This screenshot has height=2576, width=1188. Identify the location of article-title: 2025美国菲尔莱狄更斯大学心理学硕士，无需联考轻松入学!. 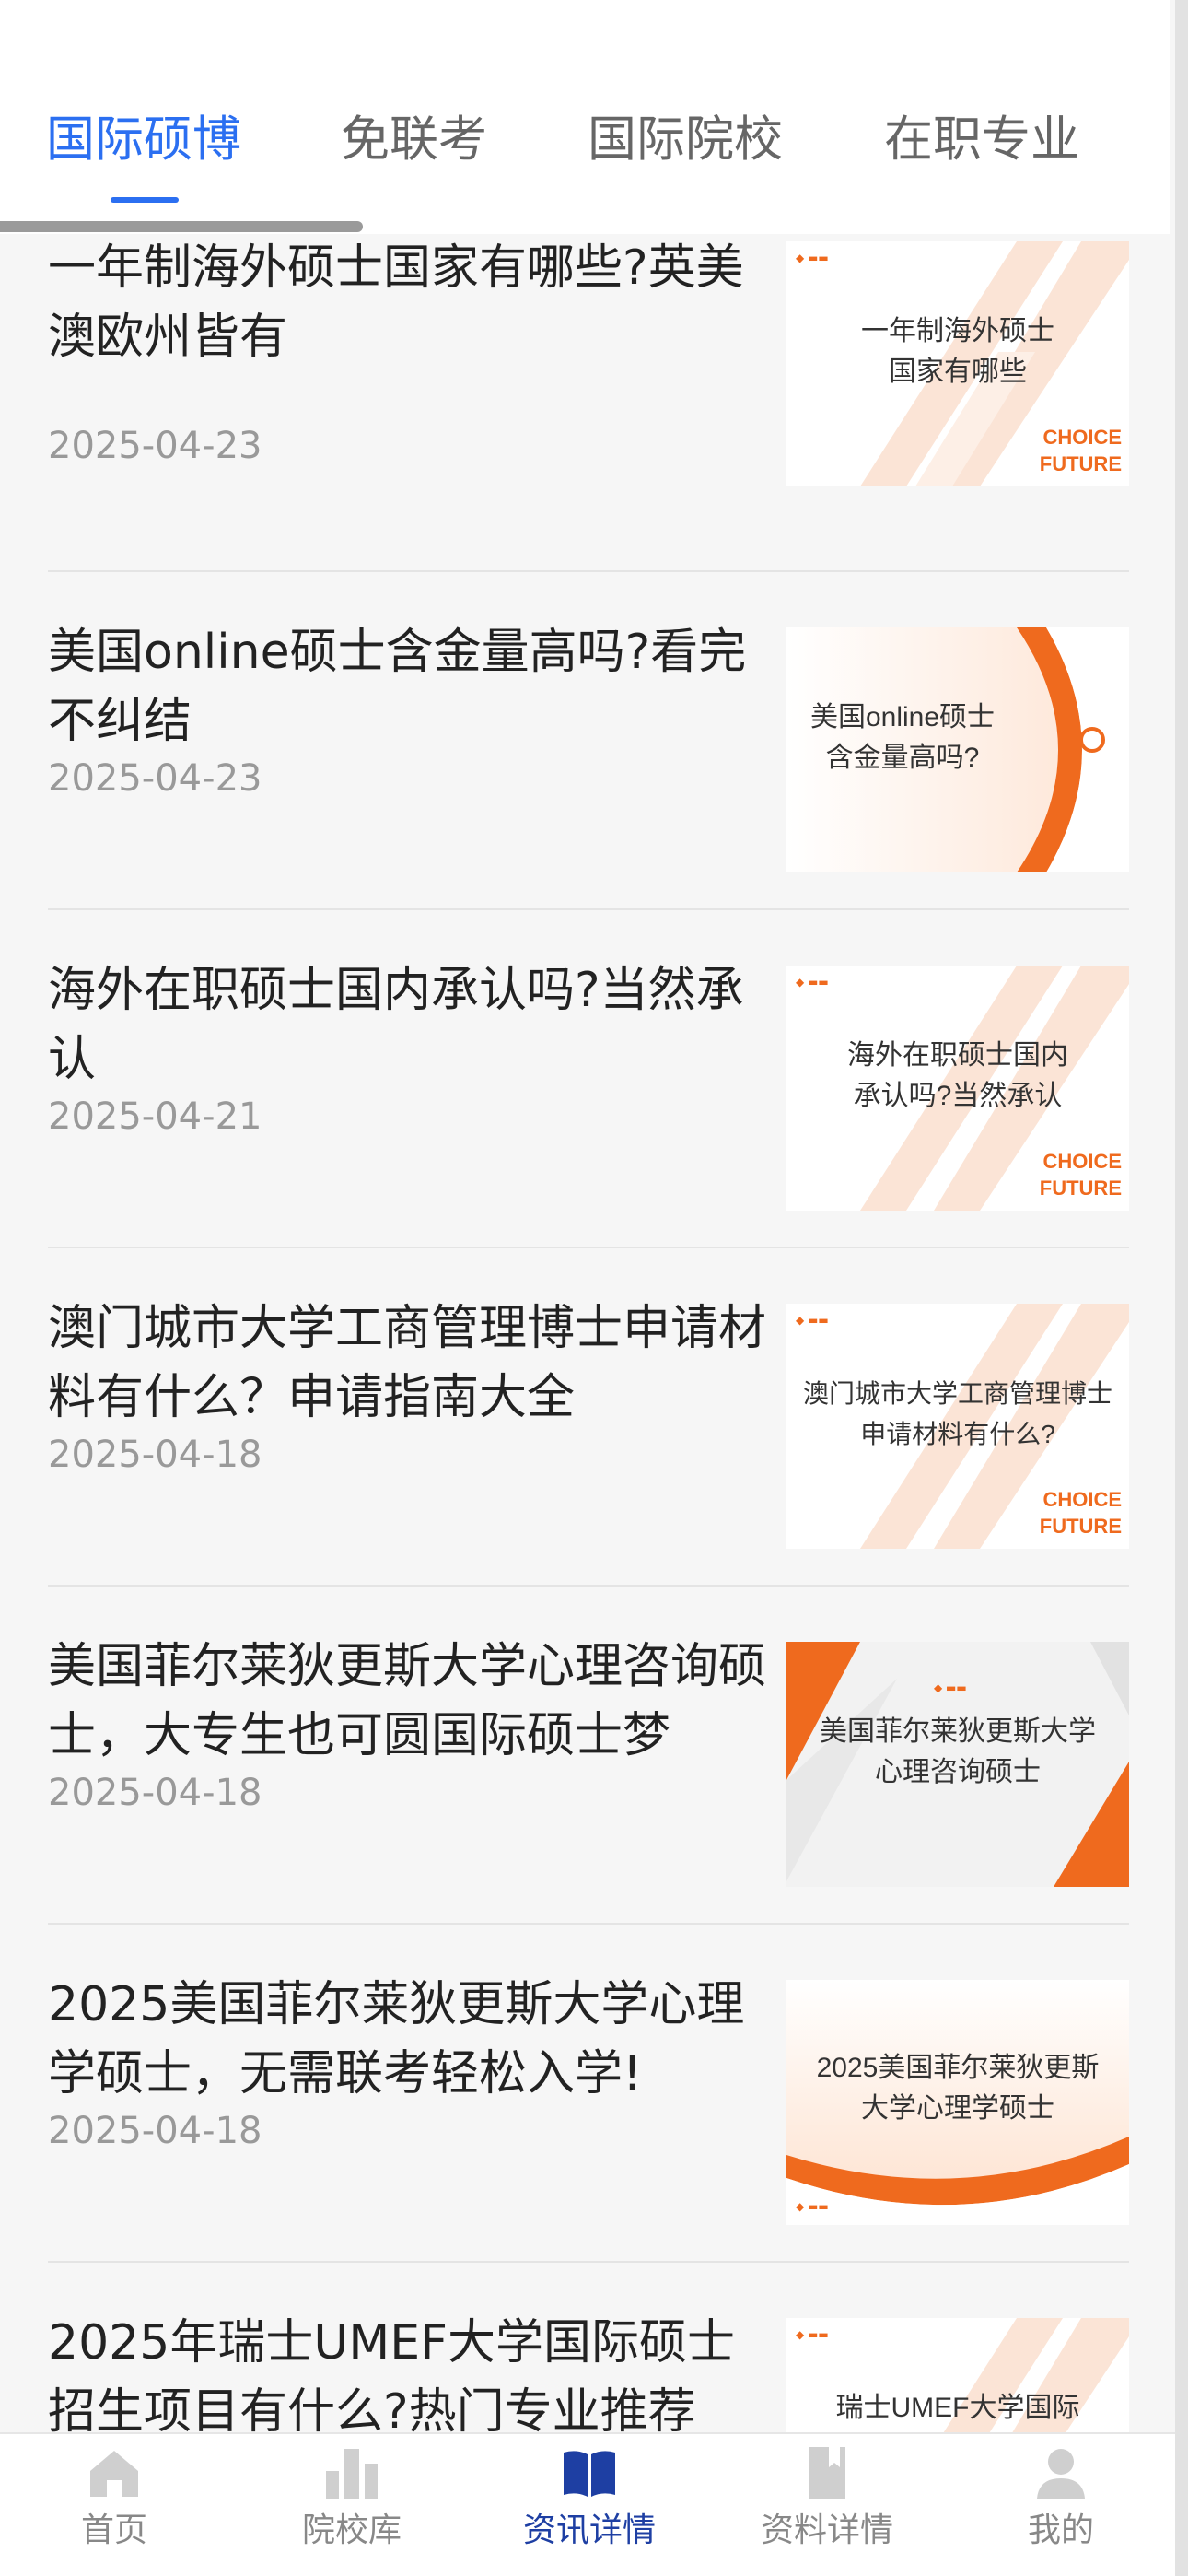
(396, 2039).